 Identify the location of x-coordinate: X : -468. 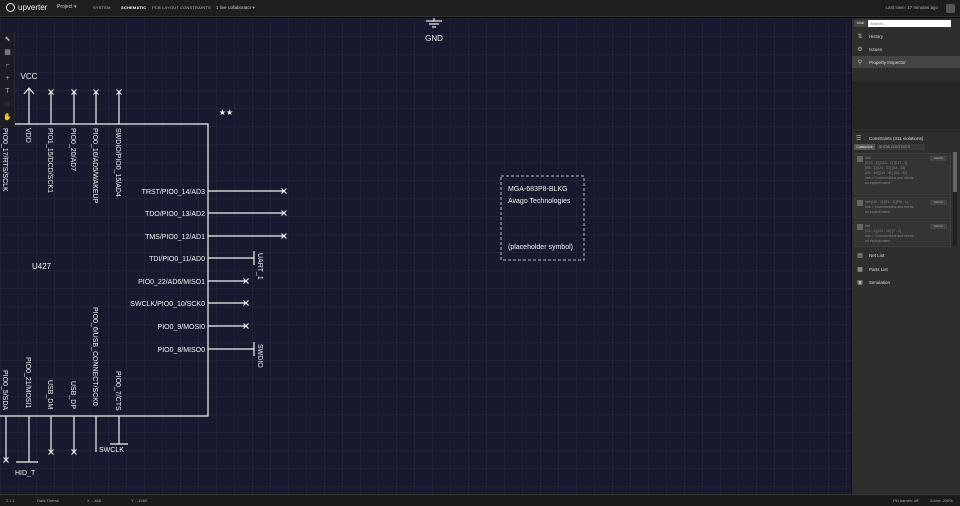
(94, 500).